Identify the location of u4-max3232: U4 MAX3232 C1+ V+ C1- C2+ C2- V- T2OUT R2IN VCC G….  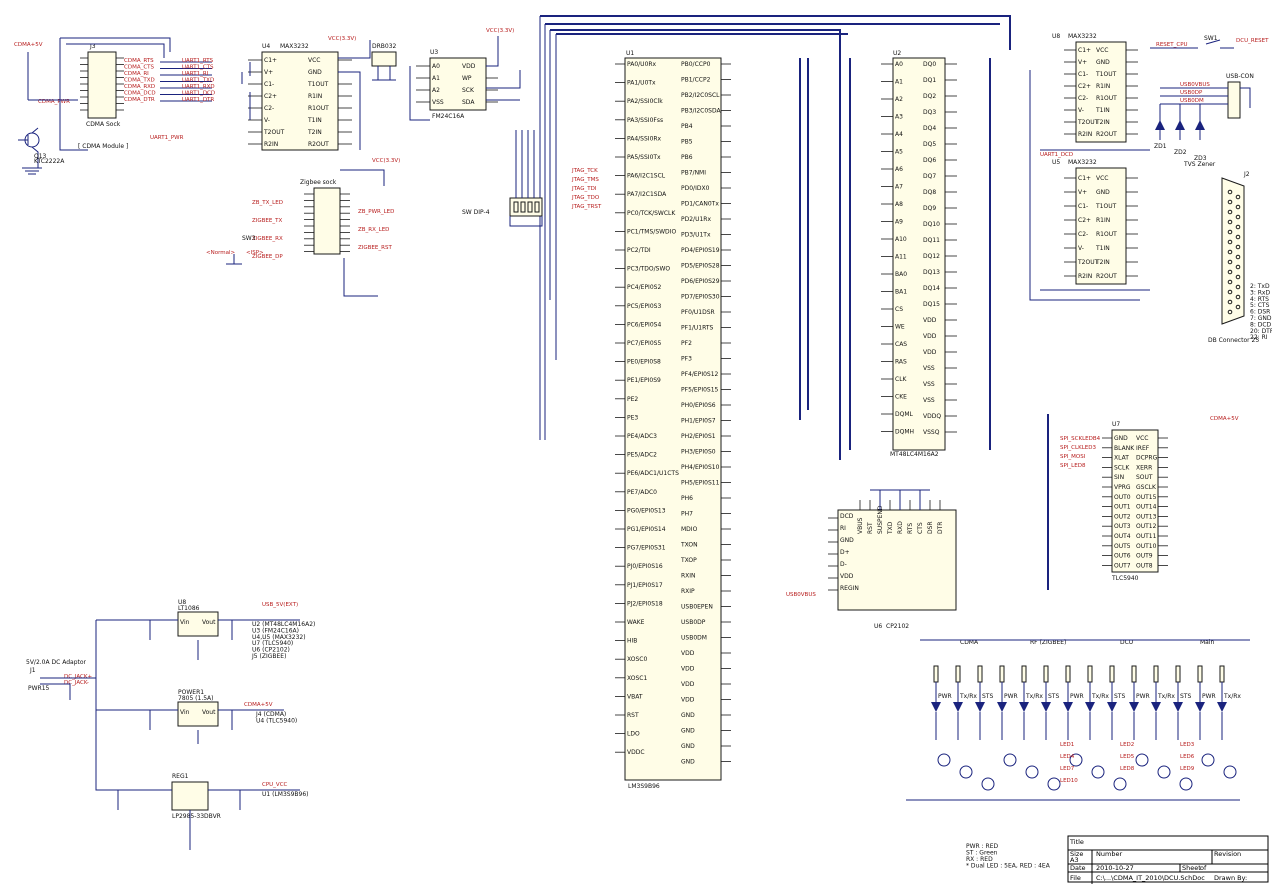
(306, 93).